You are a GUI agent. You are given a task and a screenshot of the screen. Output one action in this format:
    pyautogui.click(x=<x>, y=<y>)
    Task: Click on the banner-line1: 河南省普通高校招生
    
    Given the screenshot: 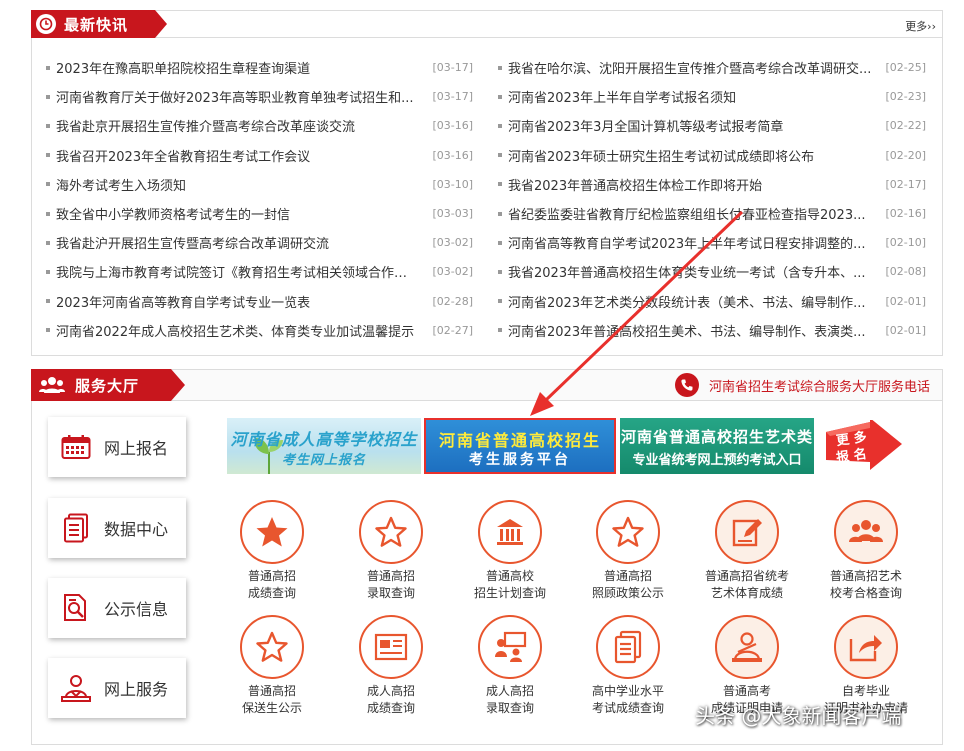 What is the action you would take?
    pyautogui.click(x=519, y=440)
    